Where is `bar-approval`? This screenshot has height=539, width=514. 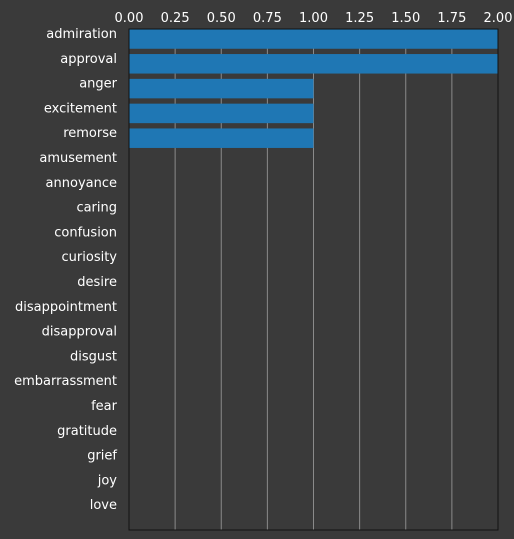 bar-approval is located at coordinates (313, 64).